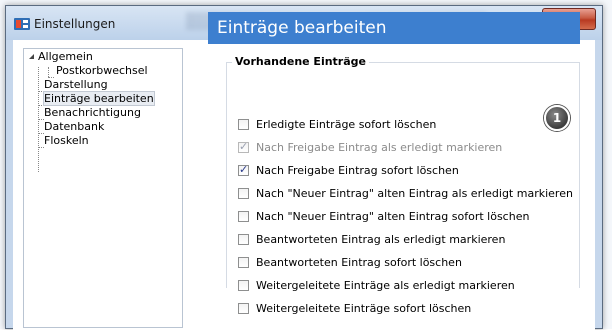 This screenshot has width=612, height=330. I want to click on expand-arrow-icon, so click(32, 57).